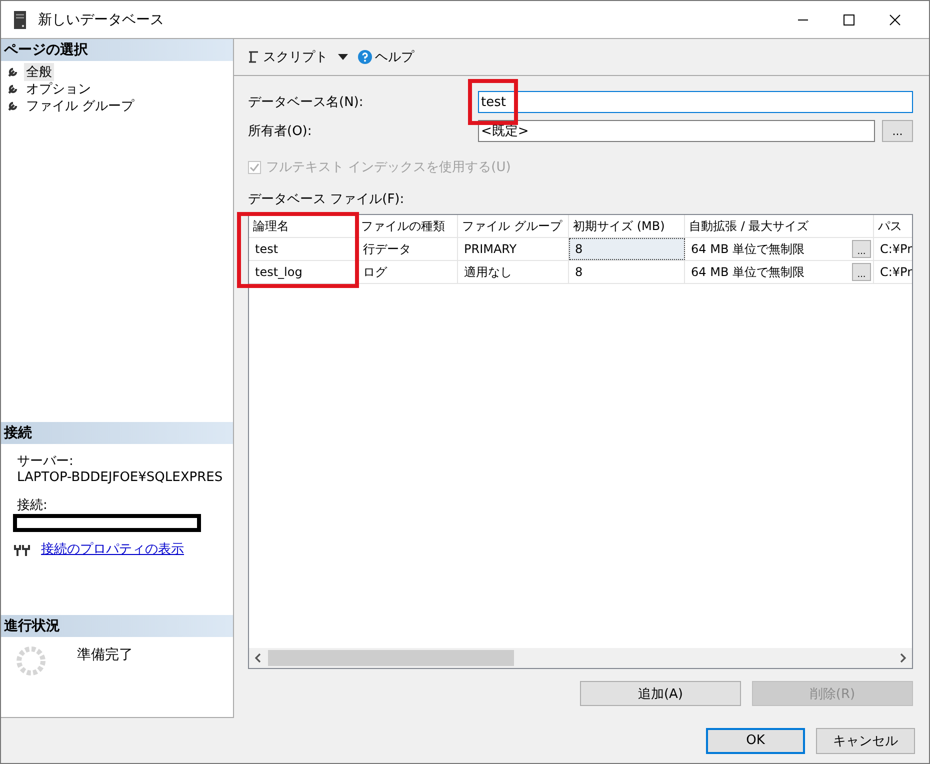 This screenshot has height=764, width=930. I want to click on section-header: 進行状況, so click(117, 626).